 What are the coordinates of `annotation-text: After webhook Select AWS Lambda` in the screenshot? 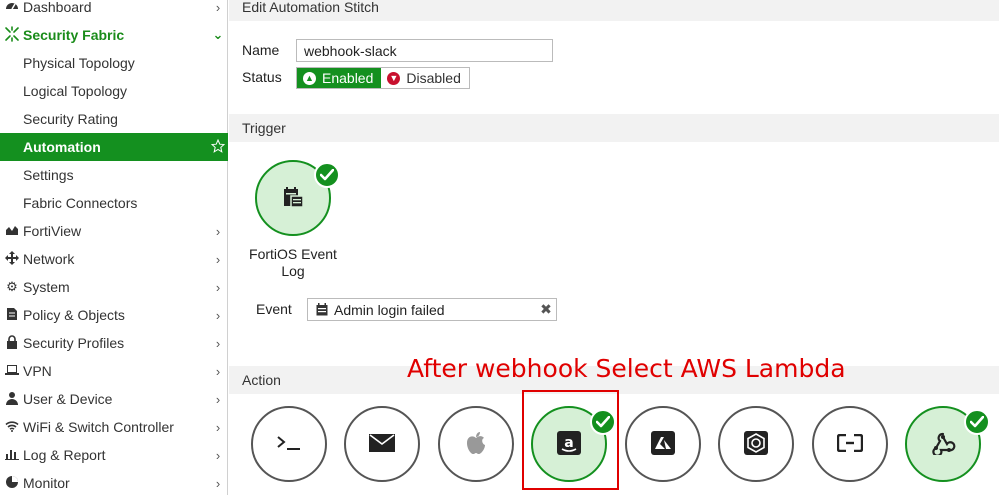 It's located at (626, 368).